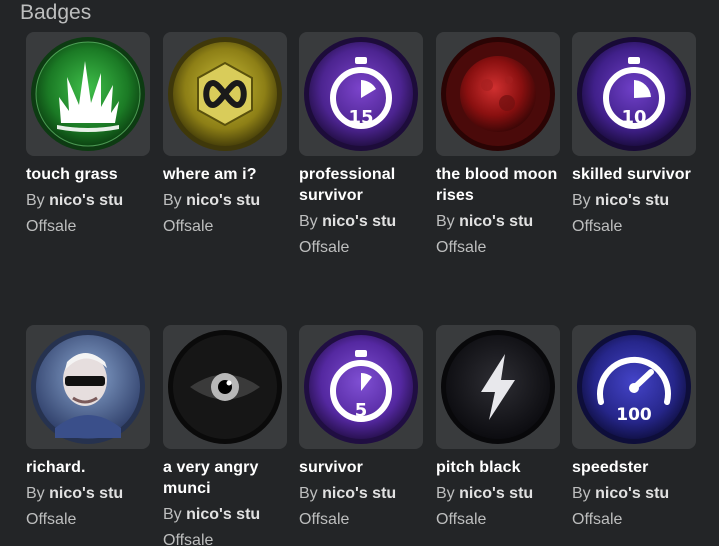 This screenshot has height=546, width=719. What do you see at coordinates (88, 174) in the screenshot?
I see `badge-name: touch grass` at bounding box center [88, 174].